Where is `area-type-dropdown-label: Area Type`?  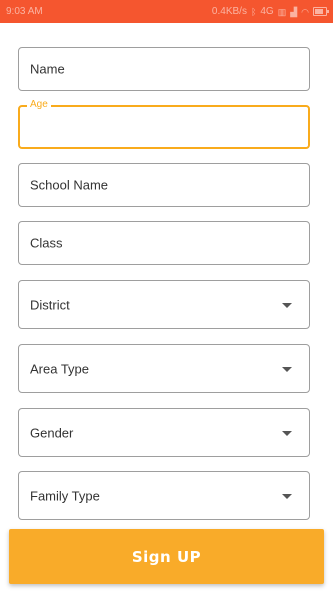
area-type-dropdown-label: Area Type is located at coordinates (60, 368).